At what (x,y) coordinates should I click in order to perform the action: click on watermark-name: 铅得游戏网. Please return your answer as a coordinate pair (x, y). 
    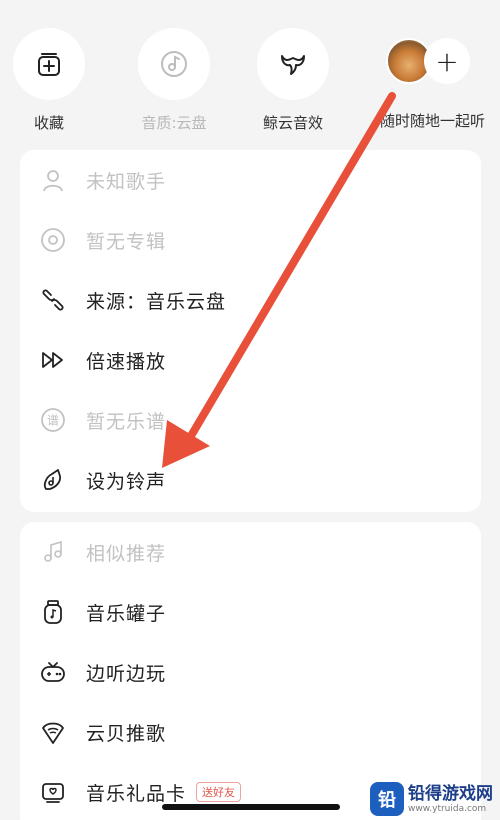
    Looking at the image, I should click on (450, 793).